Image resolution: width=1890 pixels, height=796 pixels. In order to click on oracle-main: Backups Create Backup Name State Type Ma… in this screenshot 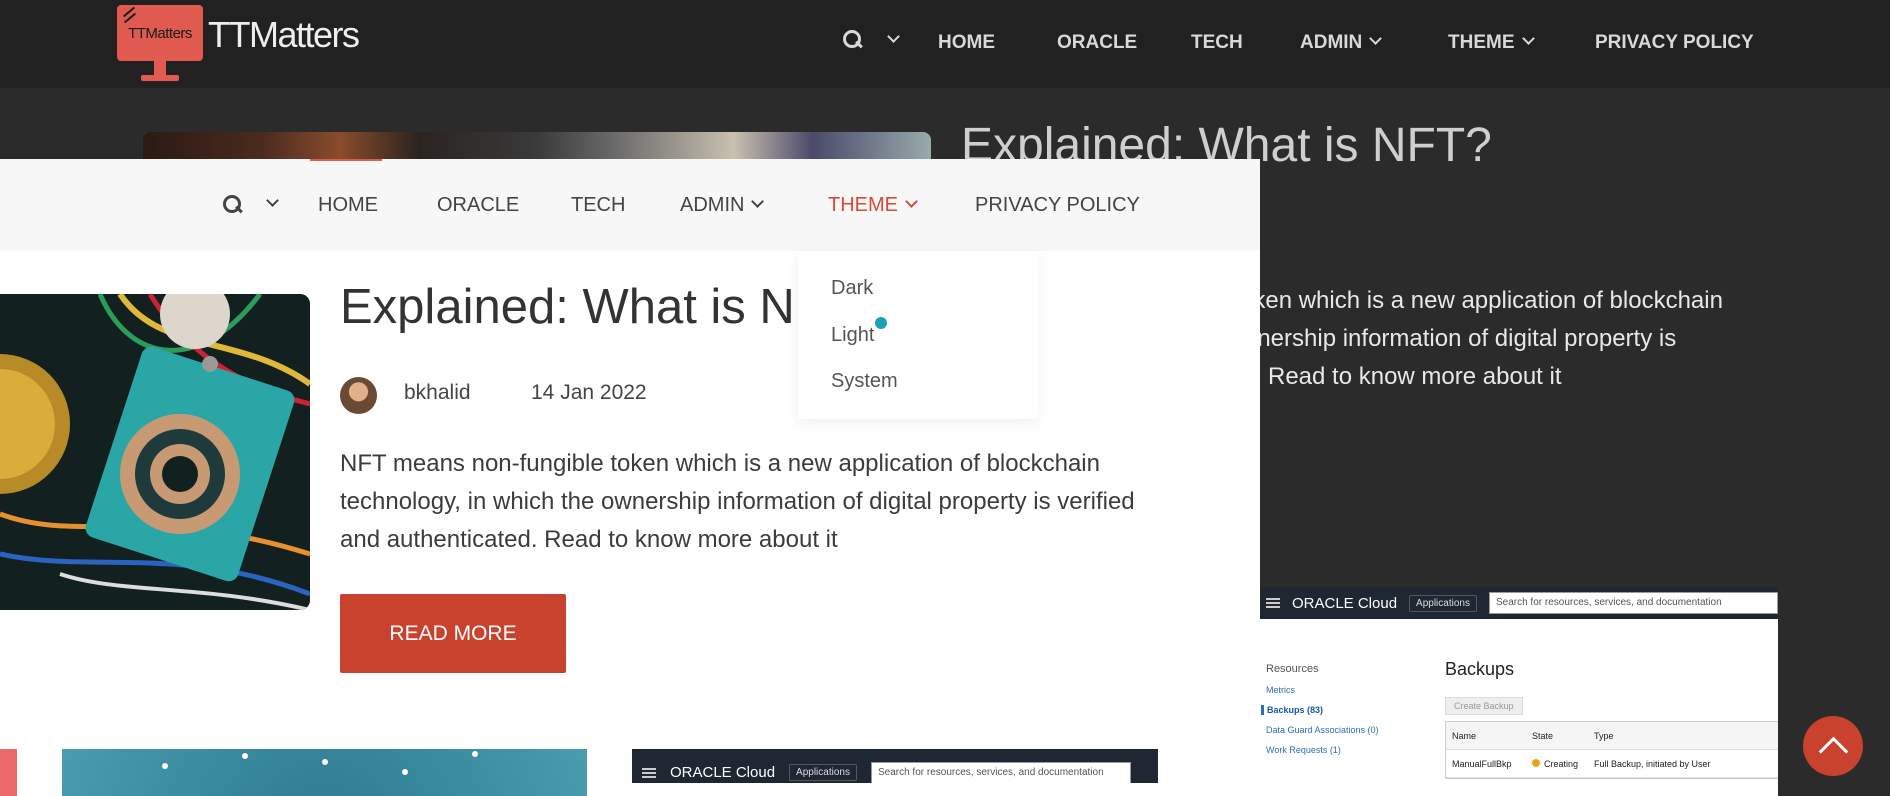, I will do `click(1611, 719)`.